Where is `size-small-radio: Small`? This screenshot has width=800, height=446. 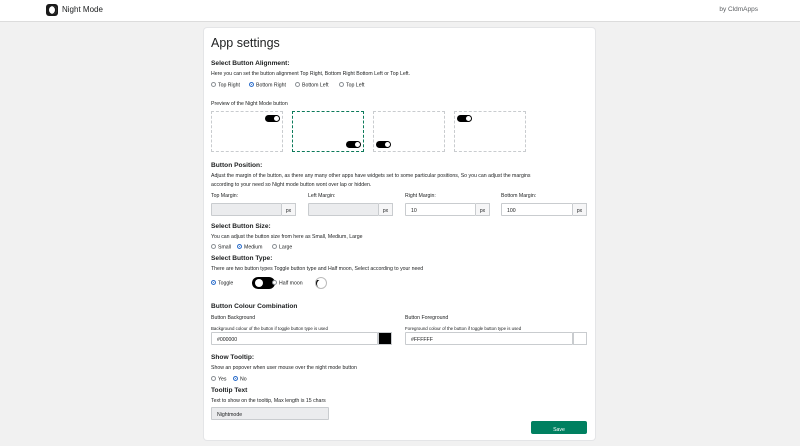
size-small-radio: Small is located at coordinates (221, 247).